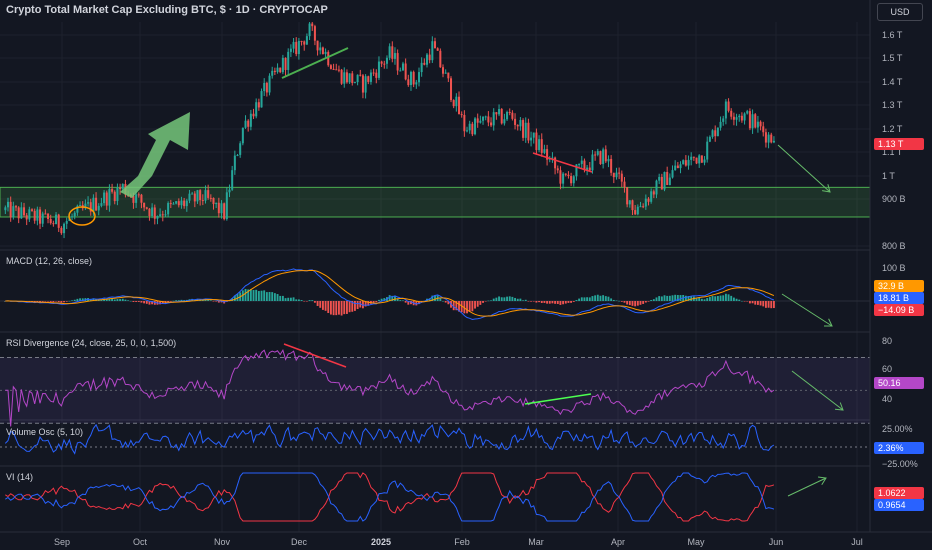 This screenshot has height=550, width=932. What do you see at coordinates (44, 432) in the screenshot?
I see `volume-osc-label: Volume Osc (5, 10)` at bounding box center [44, 432].